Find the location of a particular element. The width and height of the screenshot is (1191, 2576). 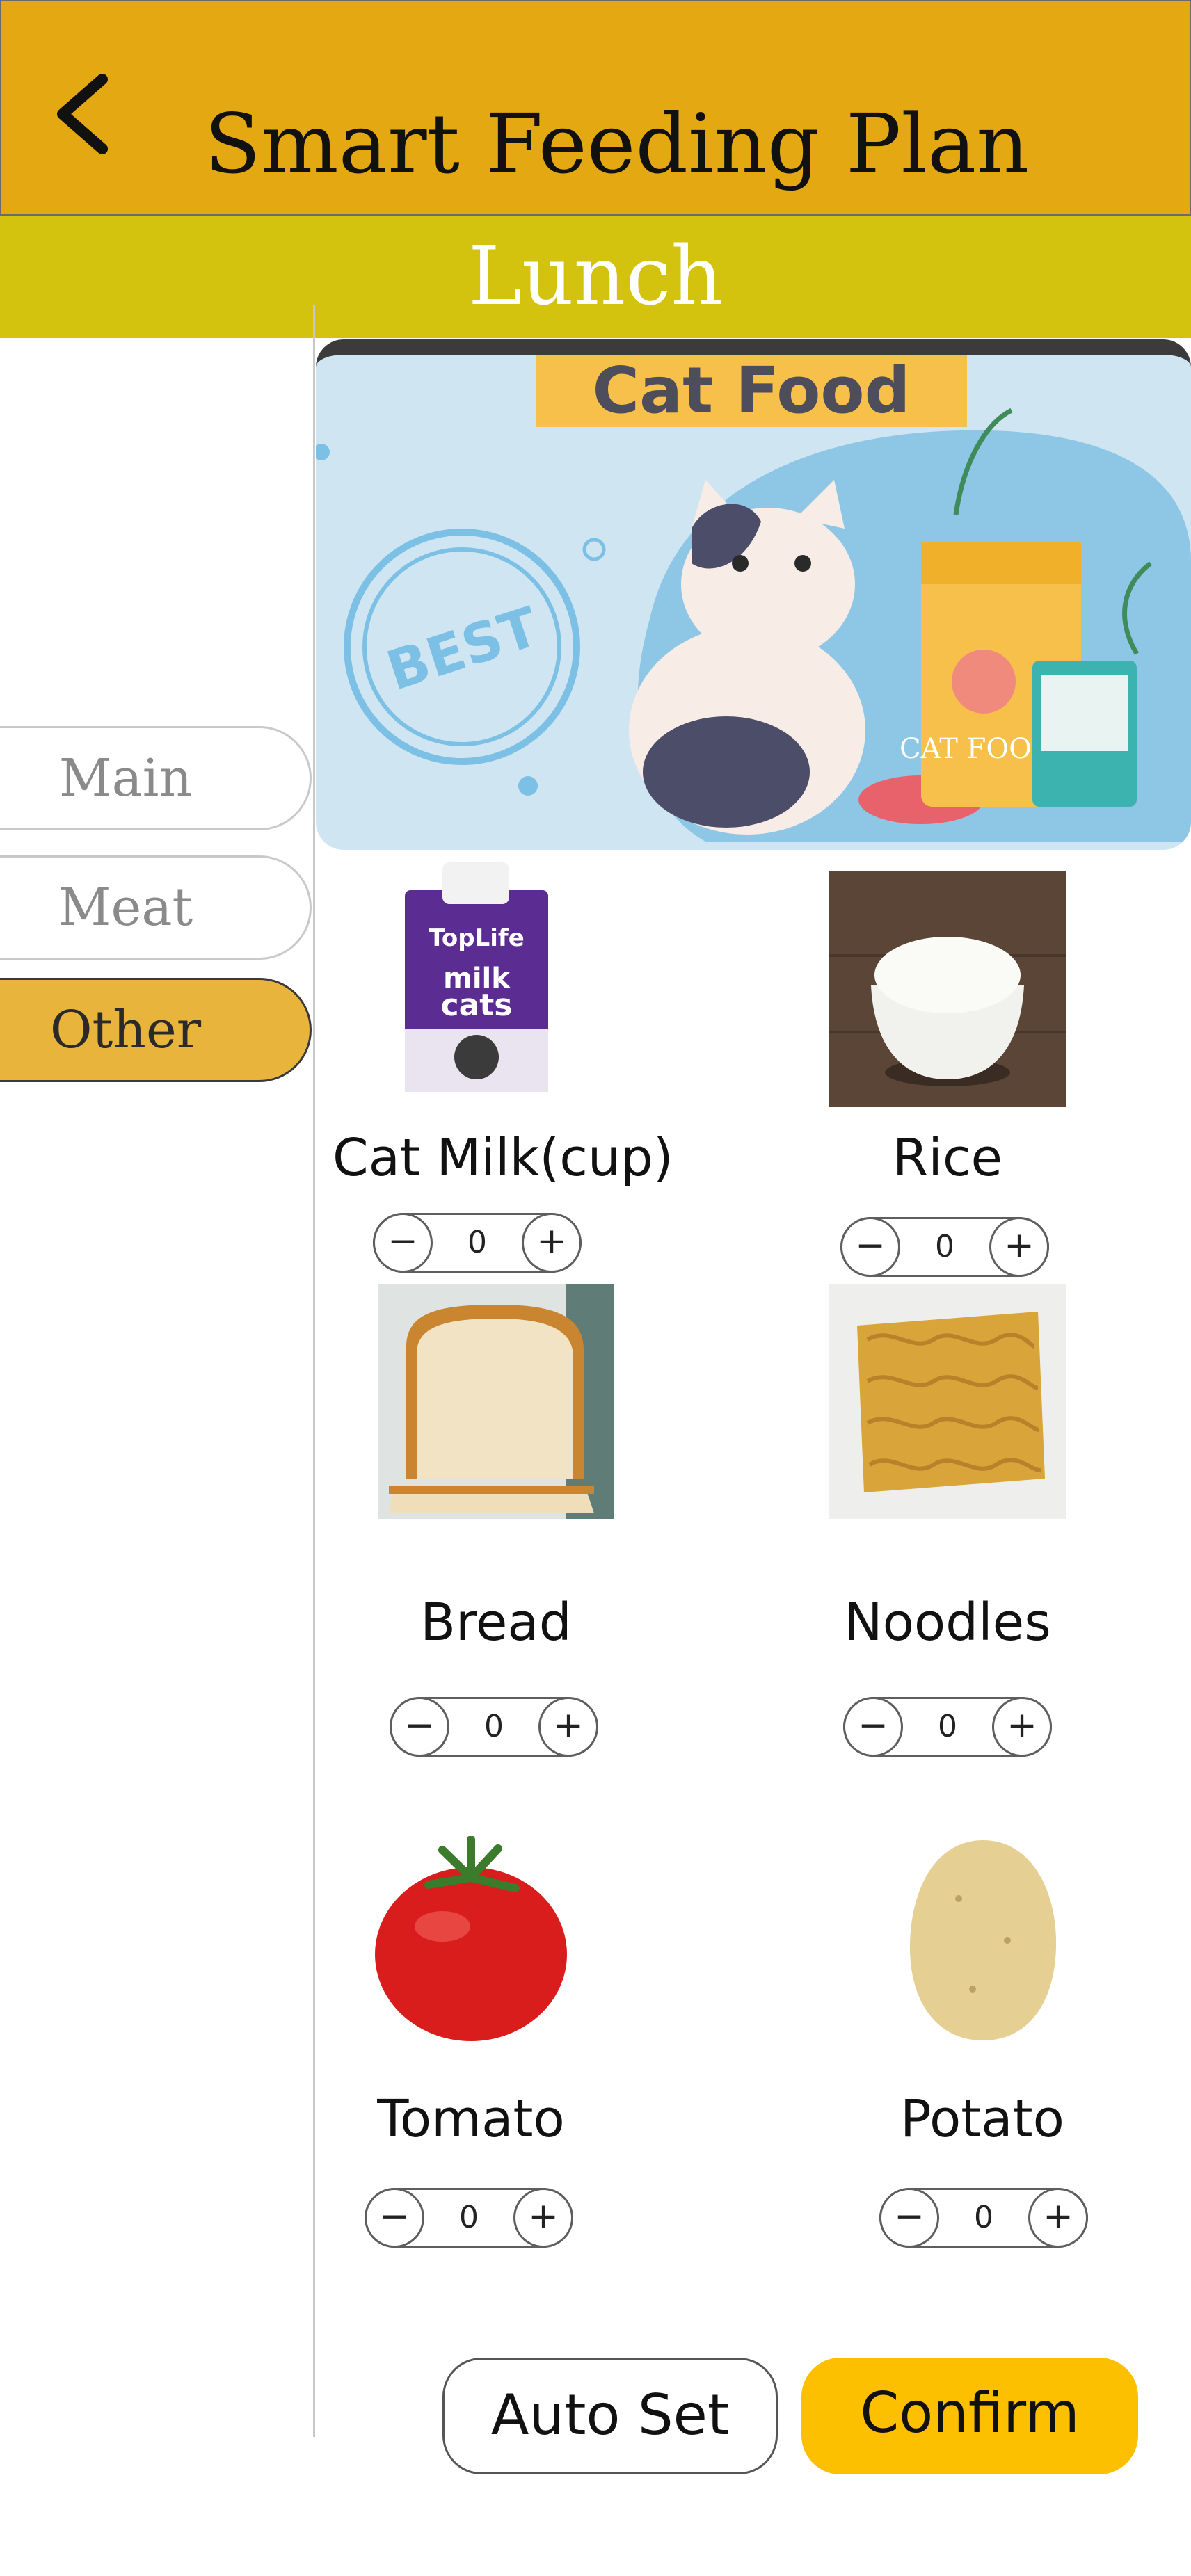

bag-text: CAT FOOD is located at coordinates (977, 749).